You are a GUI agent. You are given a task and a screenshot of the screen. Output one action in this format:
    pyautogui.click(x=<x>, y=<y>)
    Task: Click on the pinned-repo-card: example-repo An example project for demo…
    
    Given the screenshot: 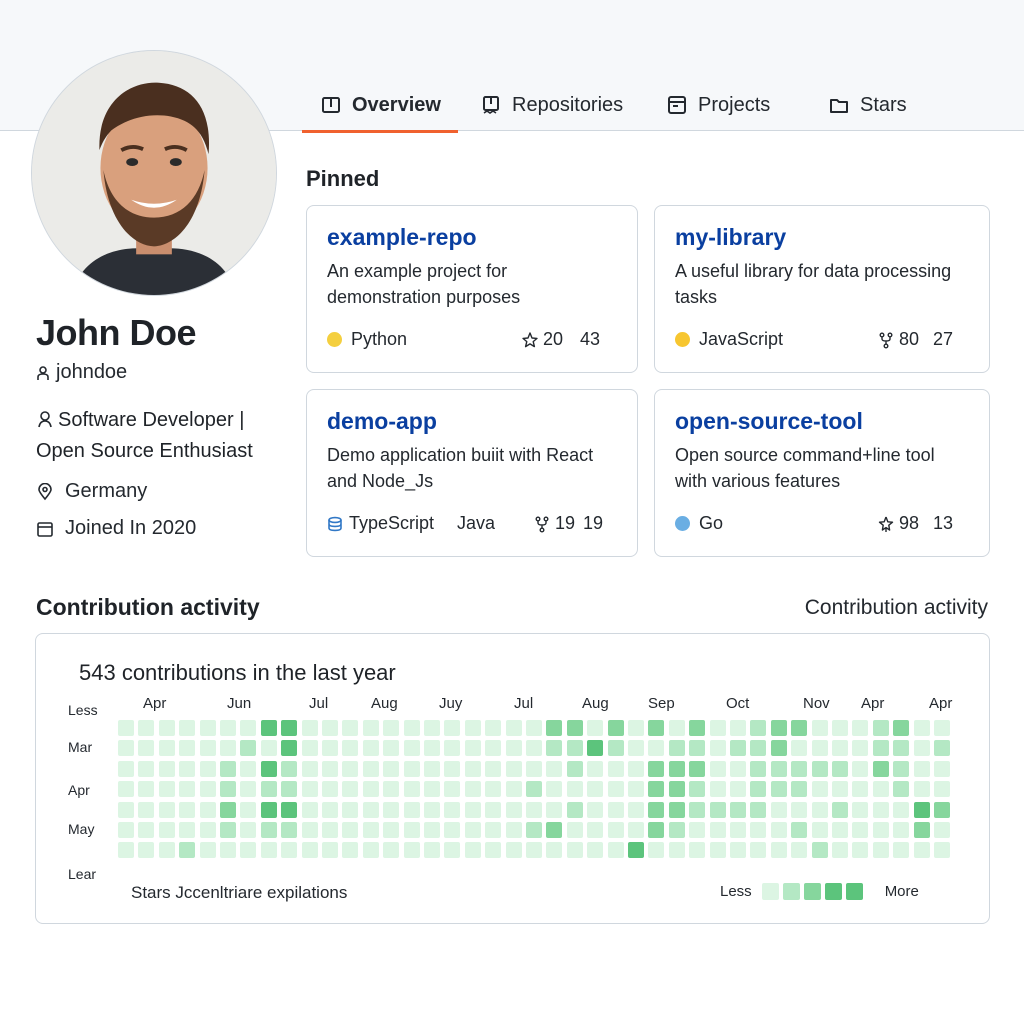 What is the action you would take?
    pyautogui.click(x=472, y=289)
    